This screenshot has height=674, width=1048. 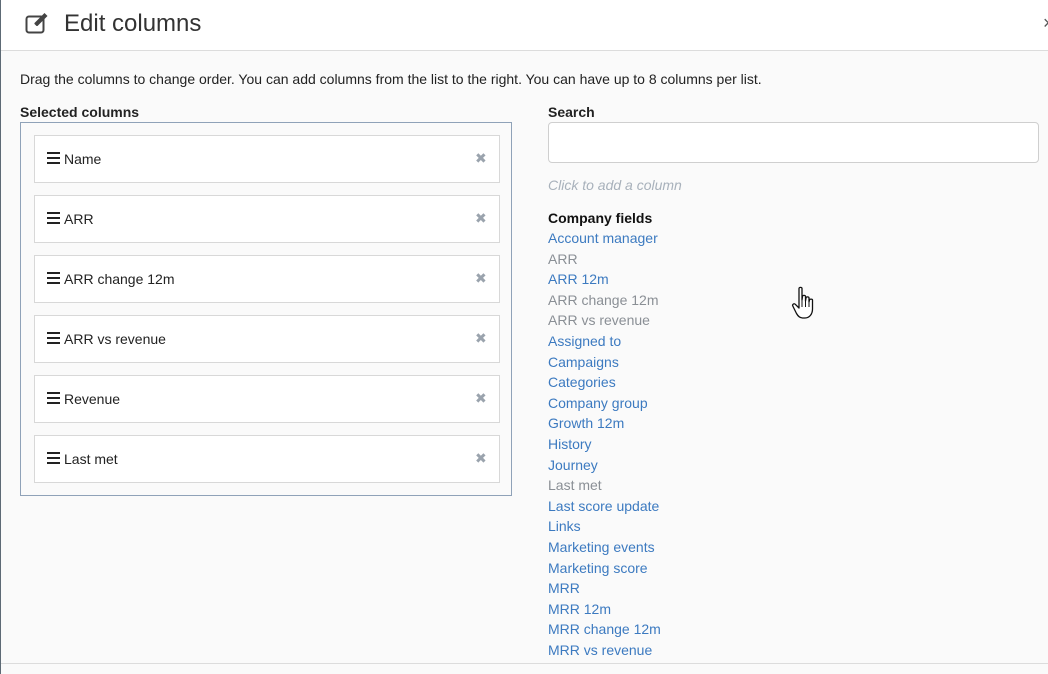 I want to click on field-item: History, so click(x=604, y=444).